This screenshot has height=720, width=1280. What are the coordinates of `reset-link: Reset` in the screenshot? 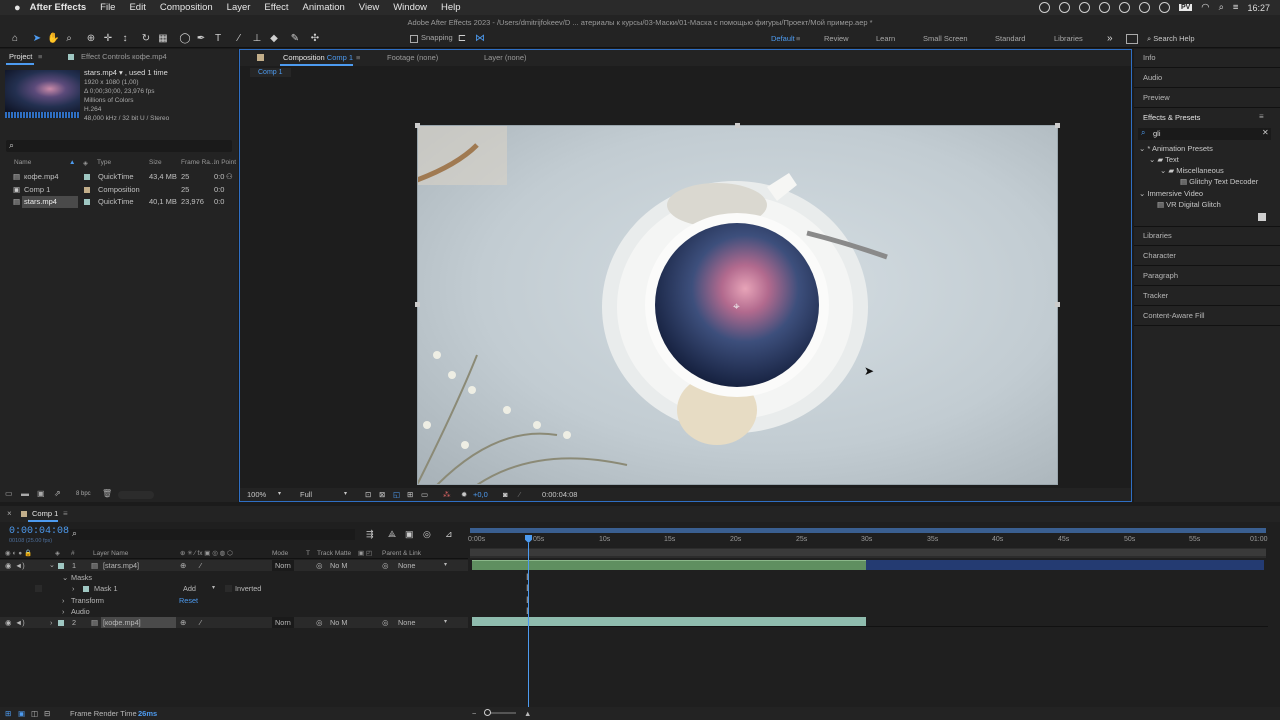 It's located at (188, 600).